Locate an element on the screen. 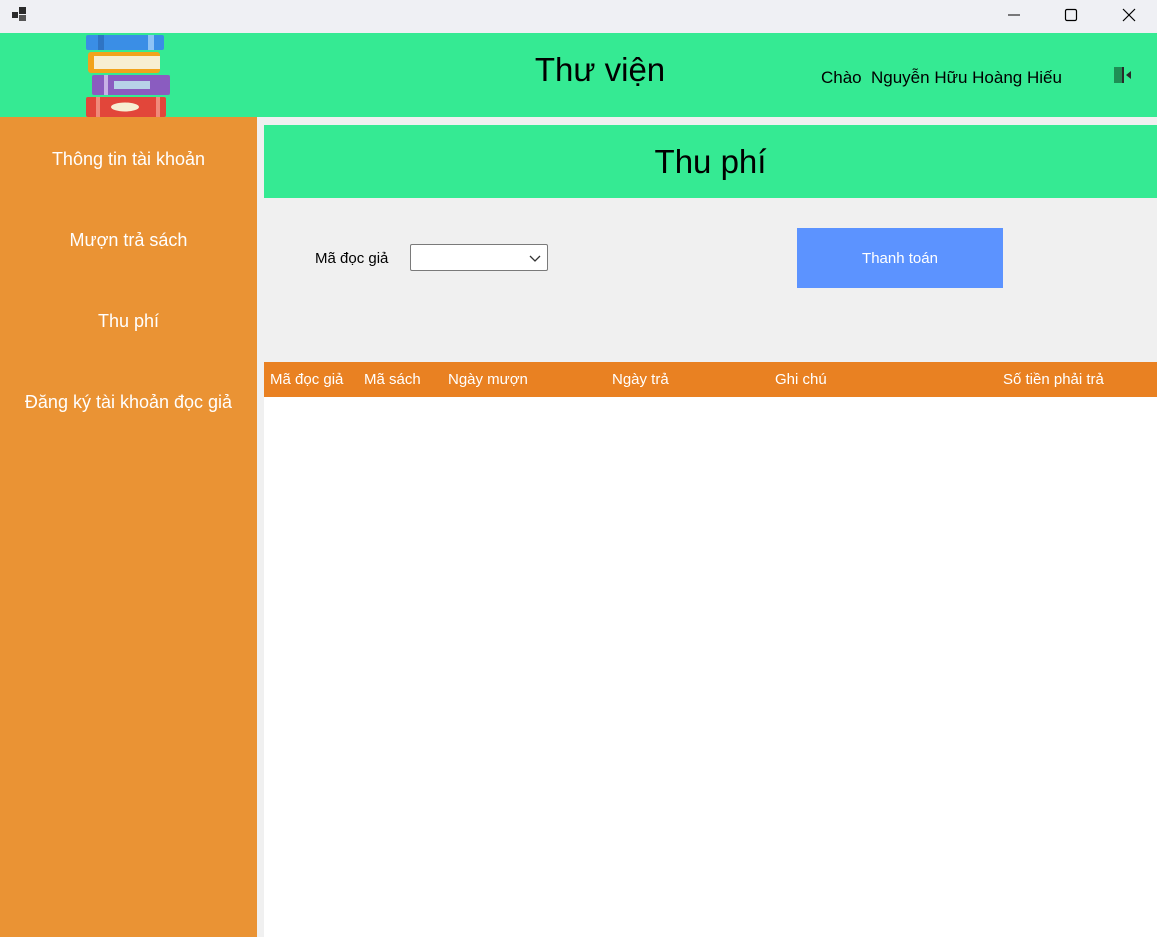 This screenshot has width=1157, height=937. app-window-icon is located at coordinates (19, 14).